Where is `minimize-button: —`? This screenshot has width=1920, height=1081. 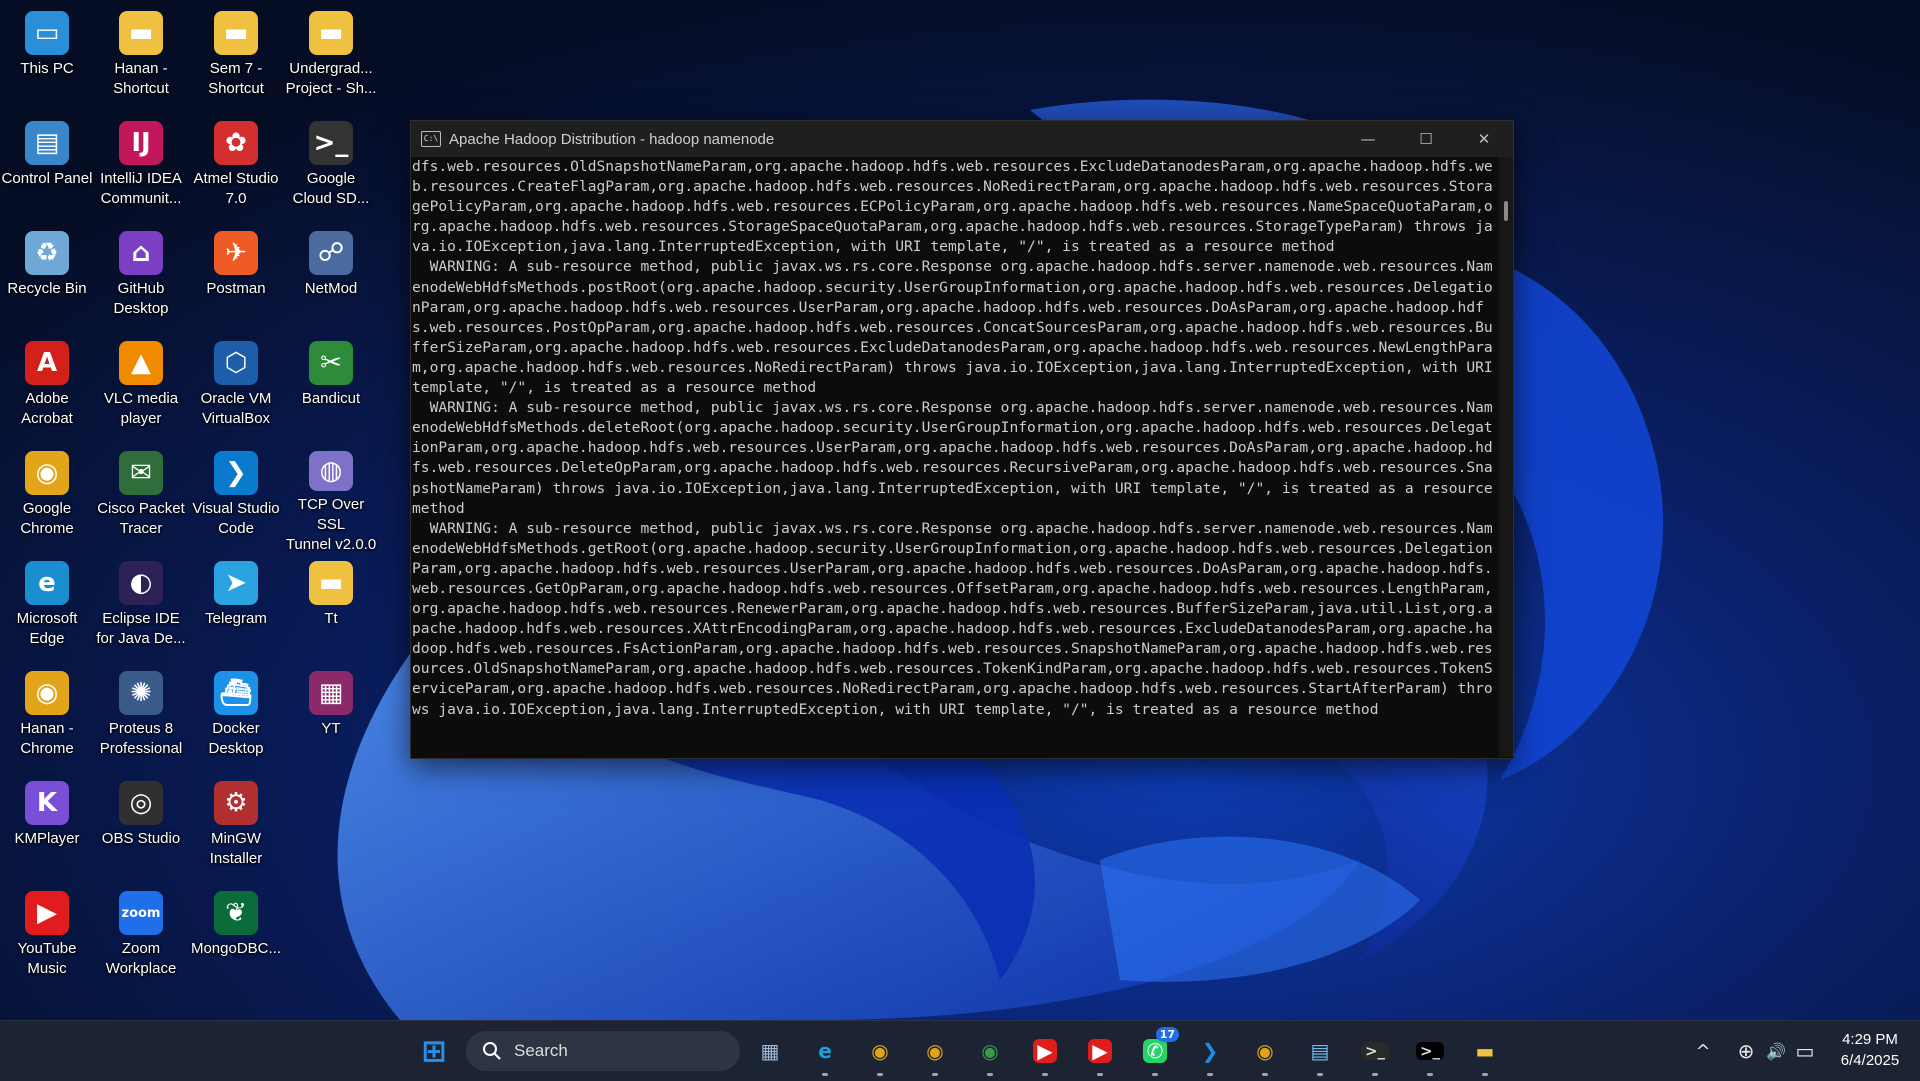
minimize-button: — is located at coordinates (1368, 139).